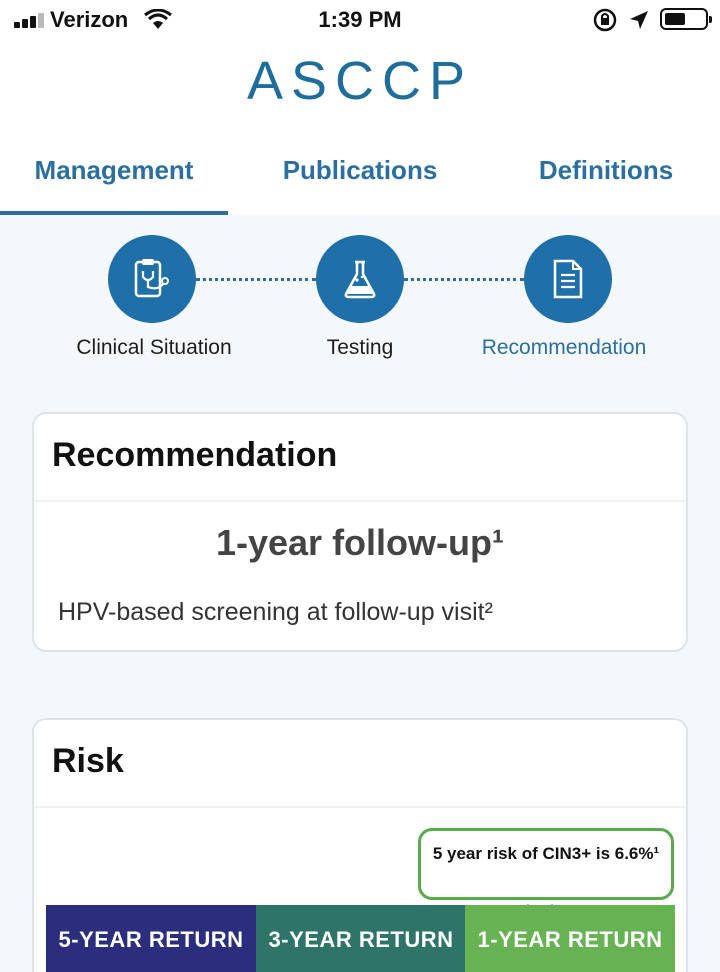 This screenshot has width=720, height=972. I want to click on recommendation-detail: HPV-based screening at follow-up visit², so click(275, 612).